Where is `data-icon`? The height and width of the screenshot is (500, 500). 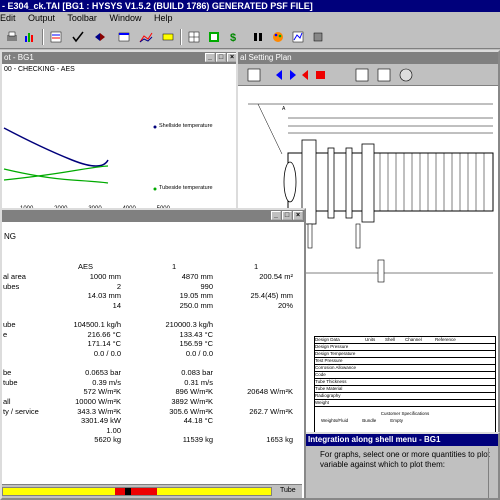
data-icon is located at coordinates (56, 37).